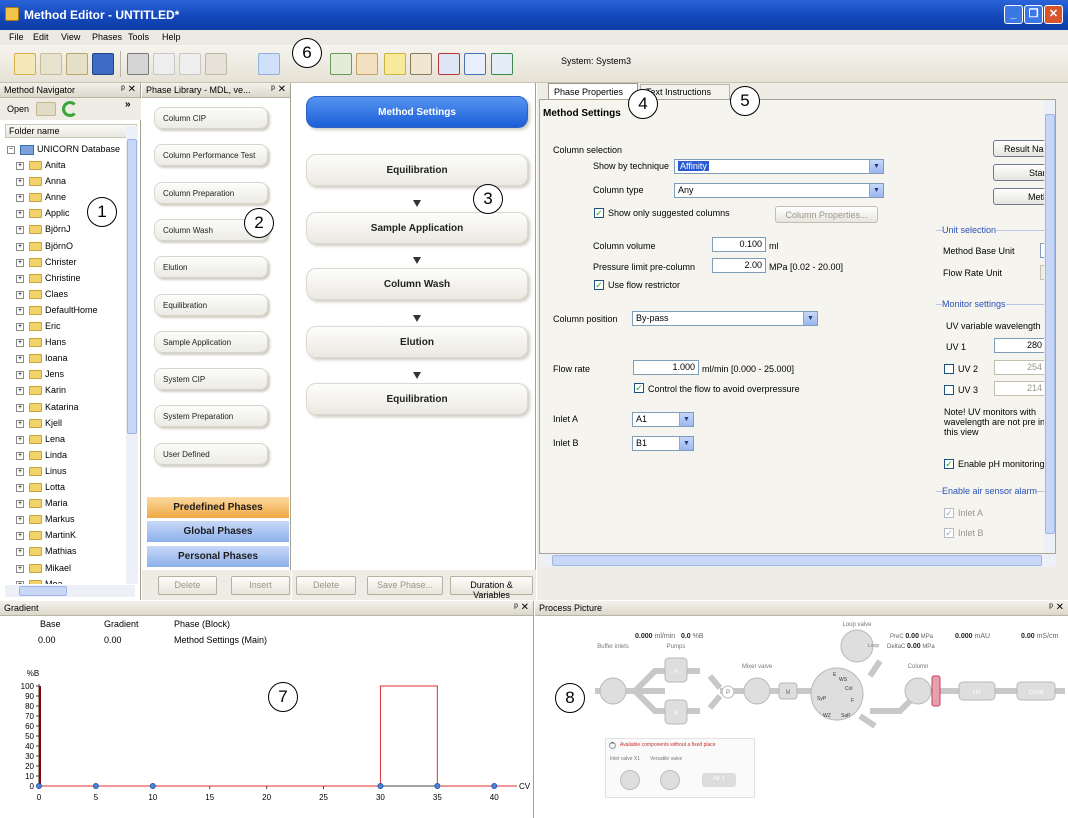 The height and width of the screenshot is (818, 1068). I want to click on show-suggested-checkbox: ✓, so click(599, 213).